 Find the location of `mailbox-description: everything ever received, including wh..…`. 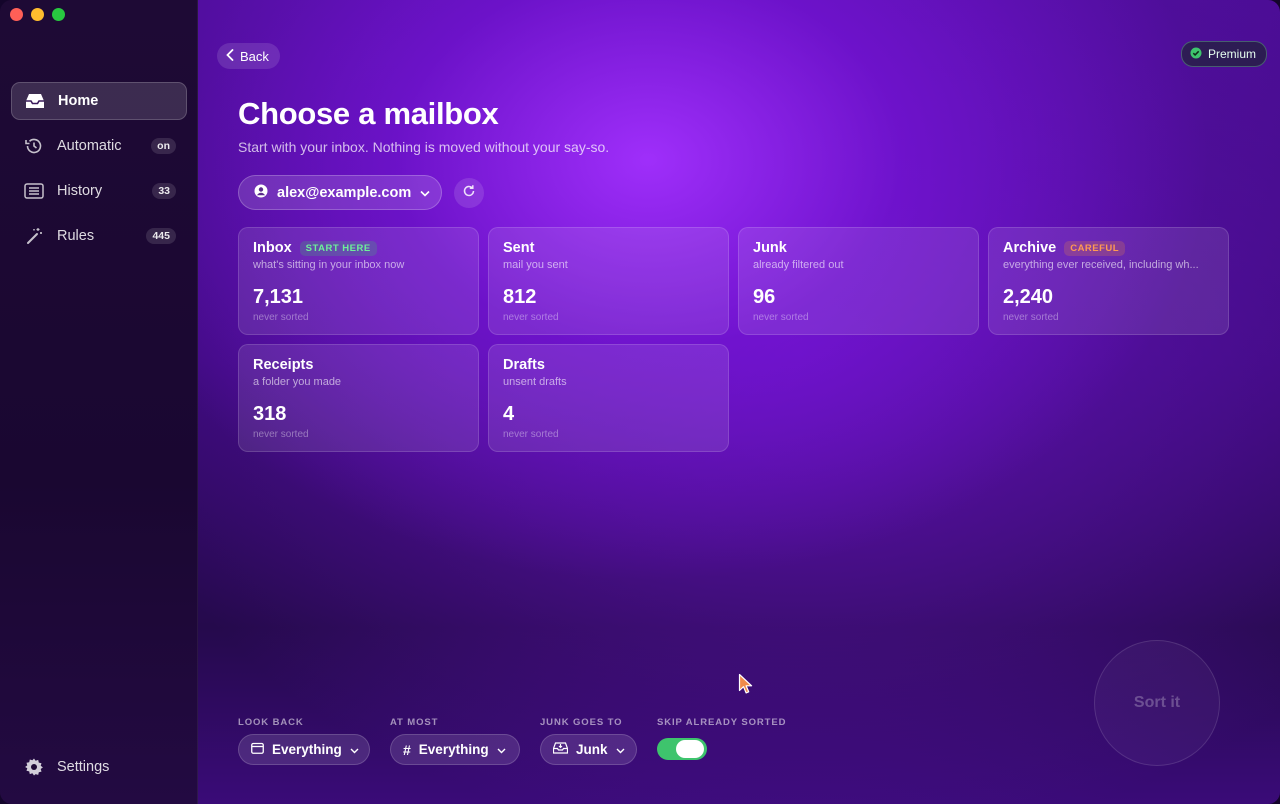

mailbox-description: everything ever received, including wh..… is located at coordinates (1101, 265).